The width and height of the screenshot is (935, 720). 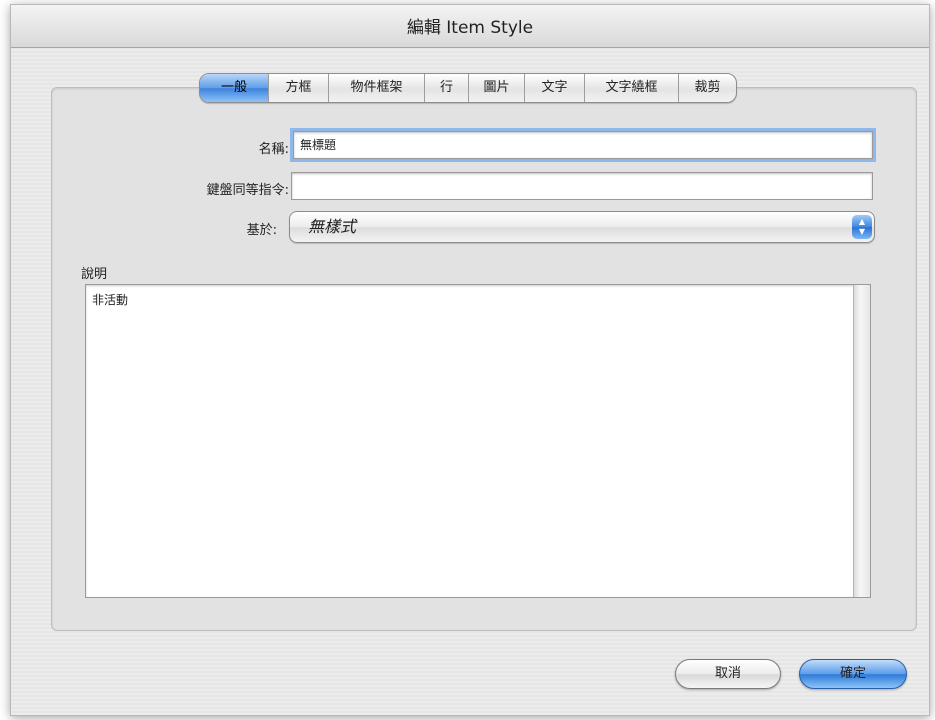 What do you see at coordinates (470, 26) in the screenshot?
I see `window-title: 編輯 Item Style` at bounding box center [470, 26].